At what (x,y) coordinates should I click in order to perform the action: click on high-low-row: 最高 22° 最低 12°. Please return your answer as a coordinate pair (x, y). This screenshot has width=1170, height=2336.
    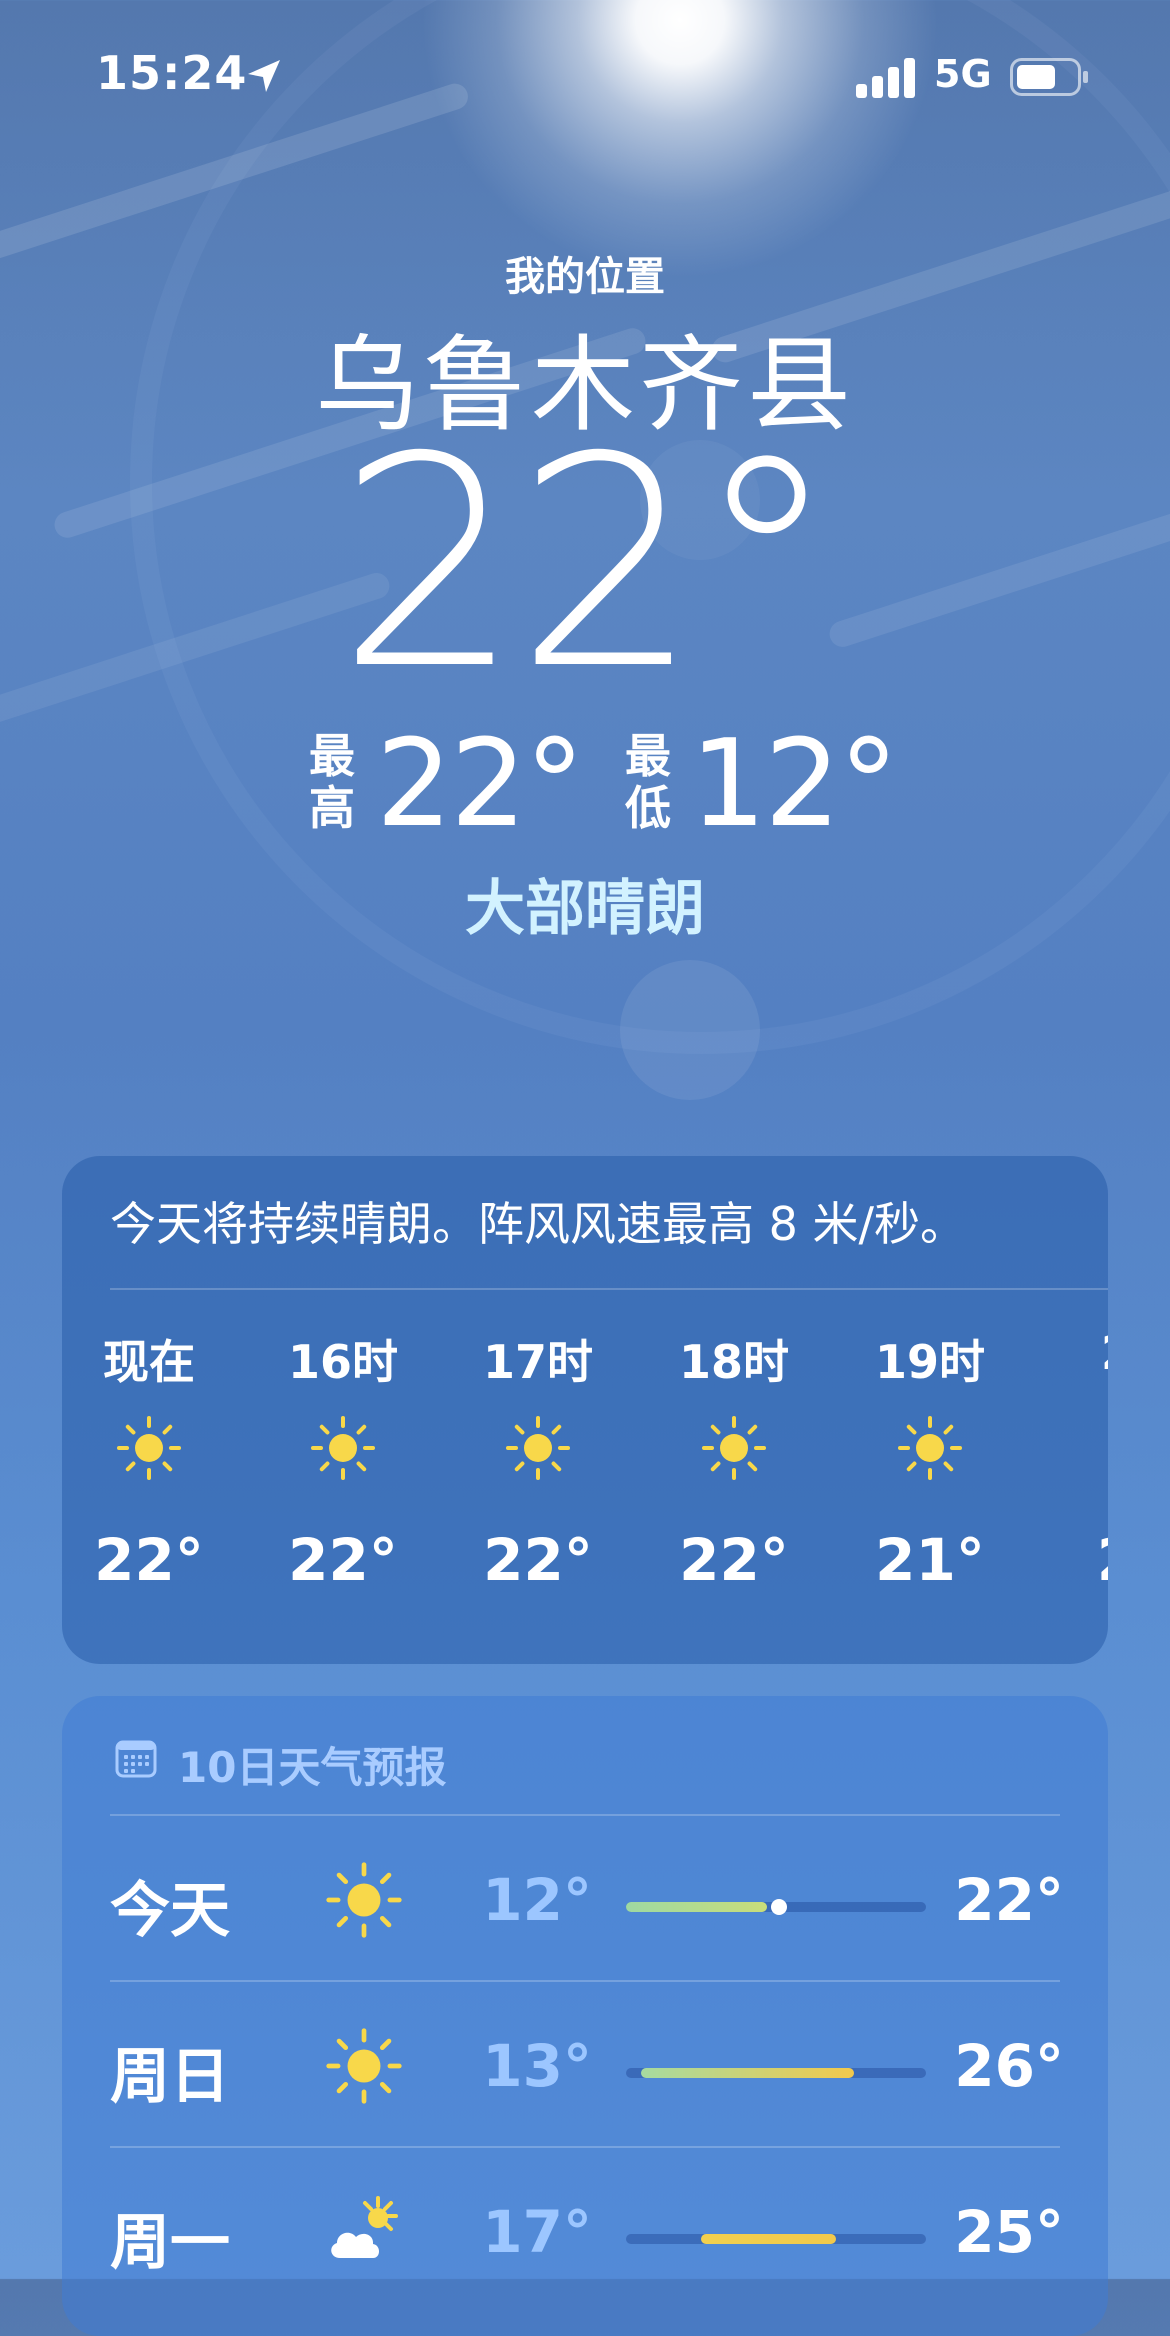
    Looking at the image, I should click on (585, 785).